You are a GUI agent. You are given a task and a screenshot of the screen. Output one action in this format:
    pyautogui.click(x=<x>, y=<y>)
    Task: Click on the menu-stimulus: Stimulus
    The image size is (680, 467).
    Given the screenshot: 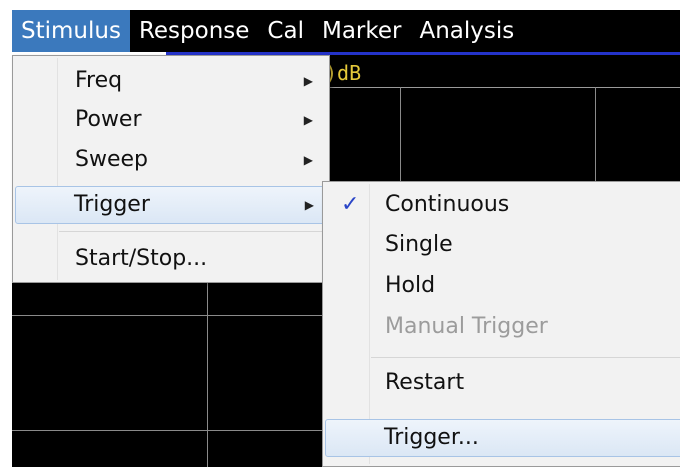 What is the action you would take?
    pyautogui.click(x=71, y=31)
    